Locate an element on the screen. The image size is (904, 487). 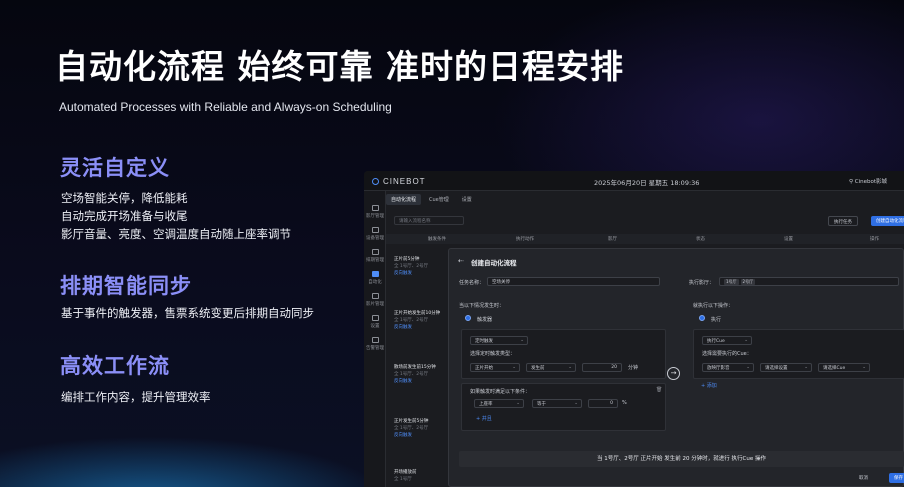
share-icon: ⇠ is located at coordinates (461, 261).